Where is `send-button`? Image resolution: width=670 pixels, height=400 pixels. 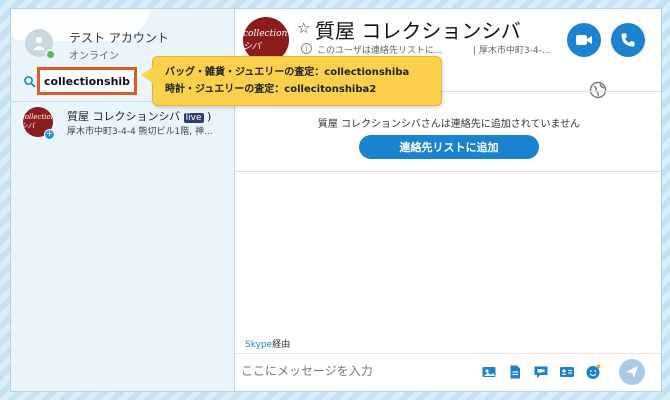 send-button is located at coordinates (632, 372).